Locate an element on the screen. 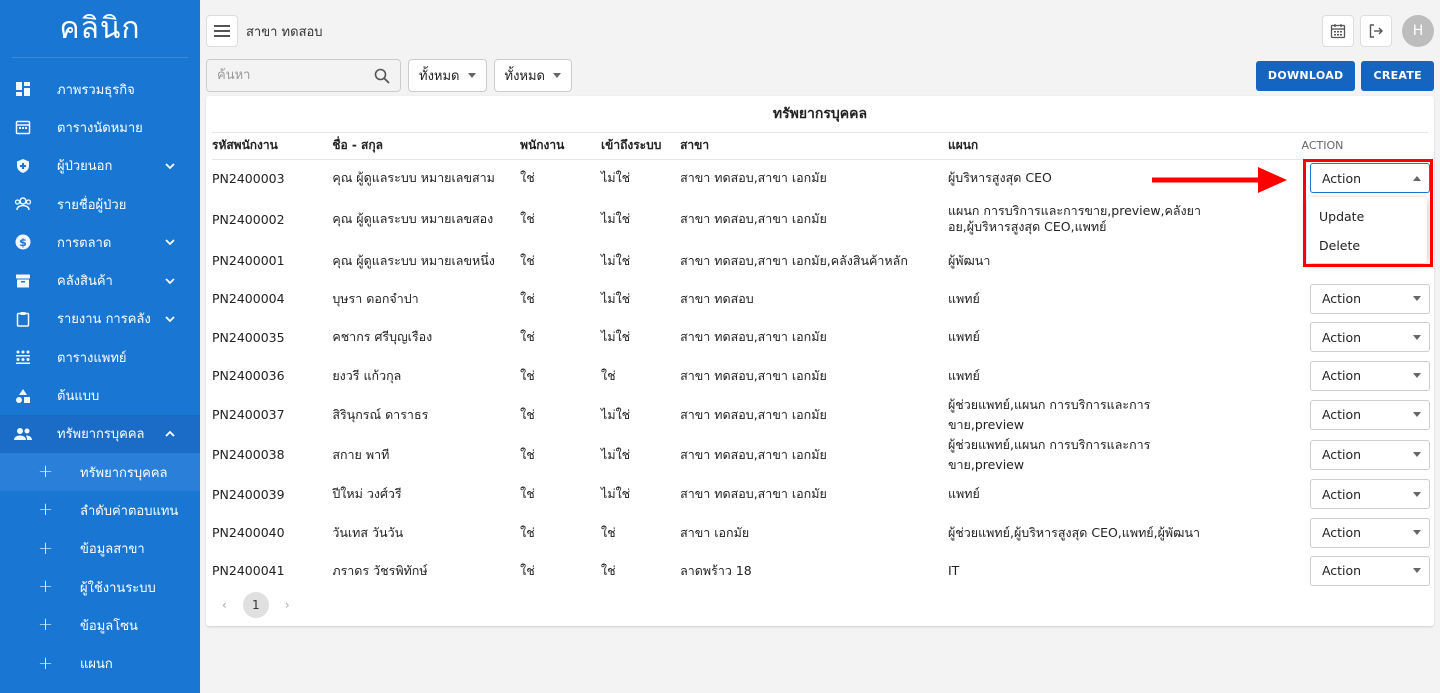 The width and height of the screenshot is (1440, 693). sidebar-item-4: $ การตลาด is located at coordinates (100, 242).